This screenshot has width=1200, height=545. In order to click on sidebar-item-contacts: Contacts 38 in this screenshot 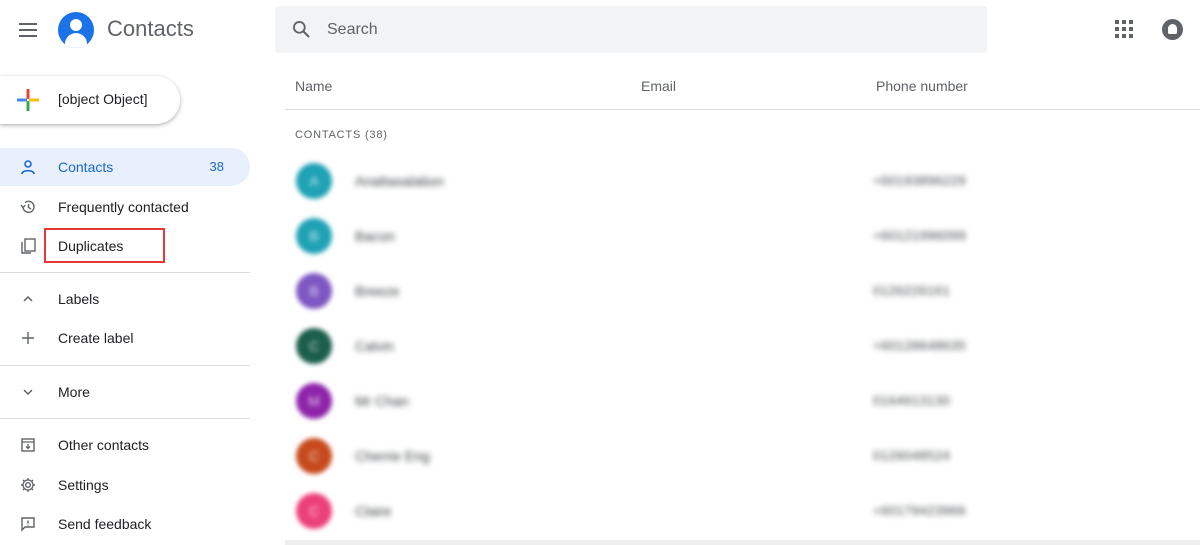, I will do `click(125, 167)`.